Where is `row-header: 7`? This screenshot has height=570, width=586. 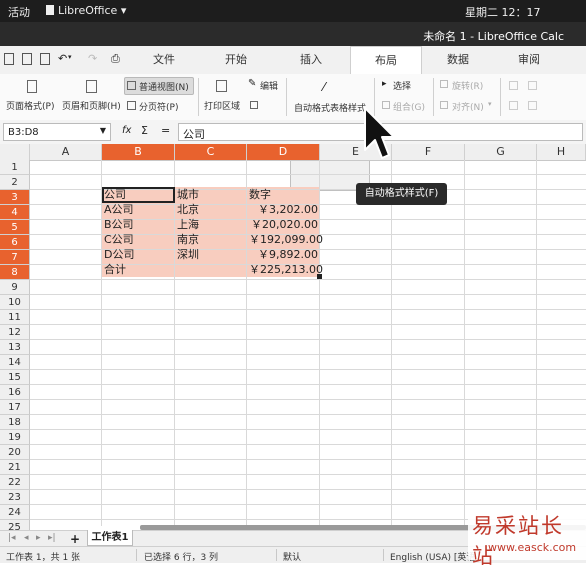 row-header: 7 is located at coordinates (15, 257).